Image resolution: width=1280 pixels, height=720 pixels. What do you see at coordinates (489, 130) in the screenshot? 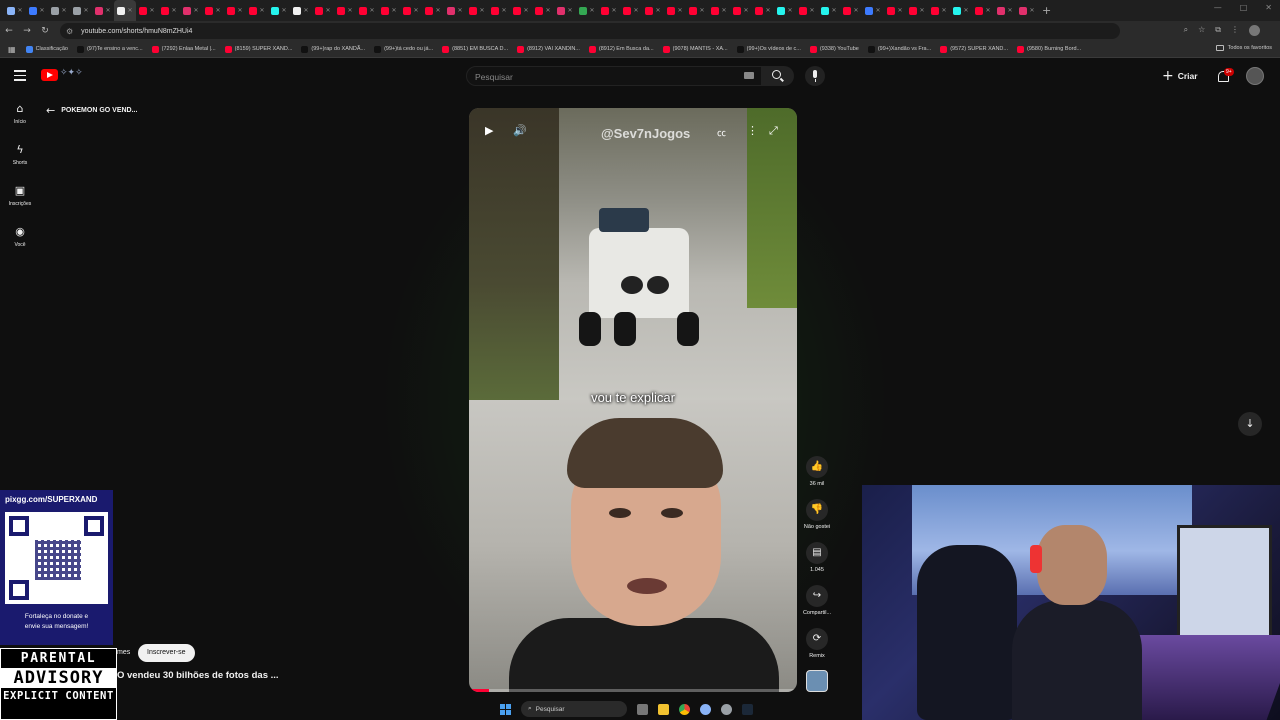
I see `play-icon: ▶` at bounding box center [489, 130].